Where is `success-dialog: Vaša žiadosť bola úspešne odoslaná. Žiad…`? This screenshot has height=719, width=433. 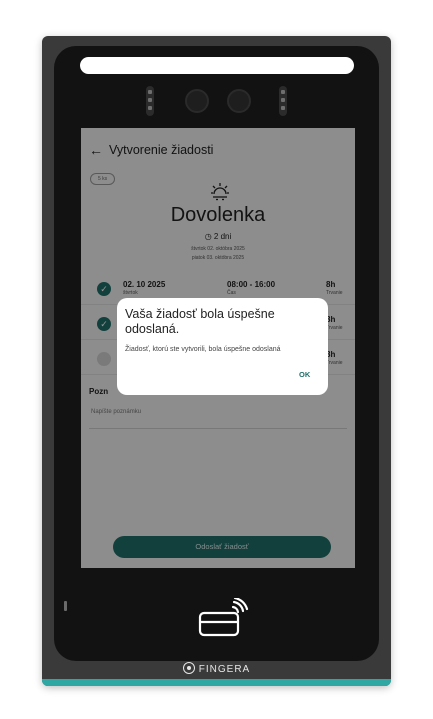 success-dialog: Vaša žiadosť bola úspešne odoslaná. Žiad… is located at coordinates (222, 346).